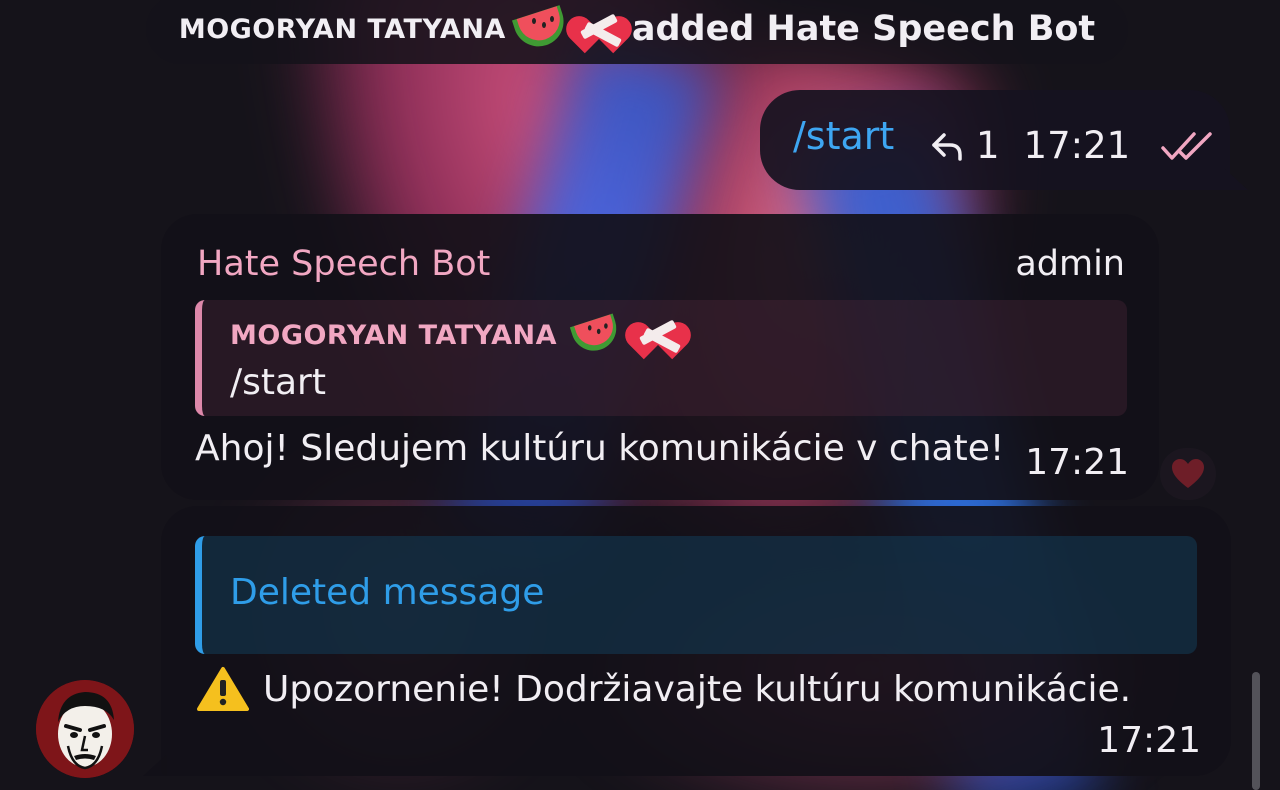 This screenshot has width=1280, height=790. I want to click on reply-quote: MOGORYAN TATYANA /start, so click(661, 358).